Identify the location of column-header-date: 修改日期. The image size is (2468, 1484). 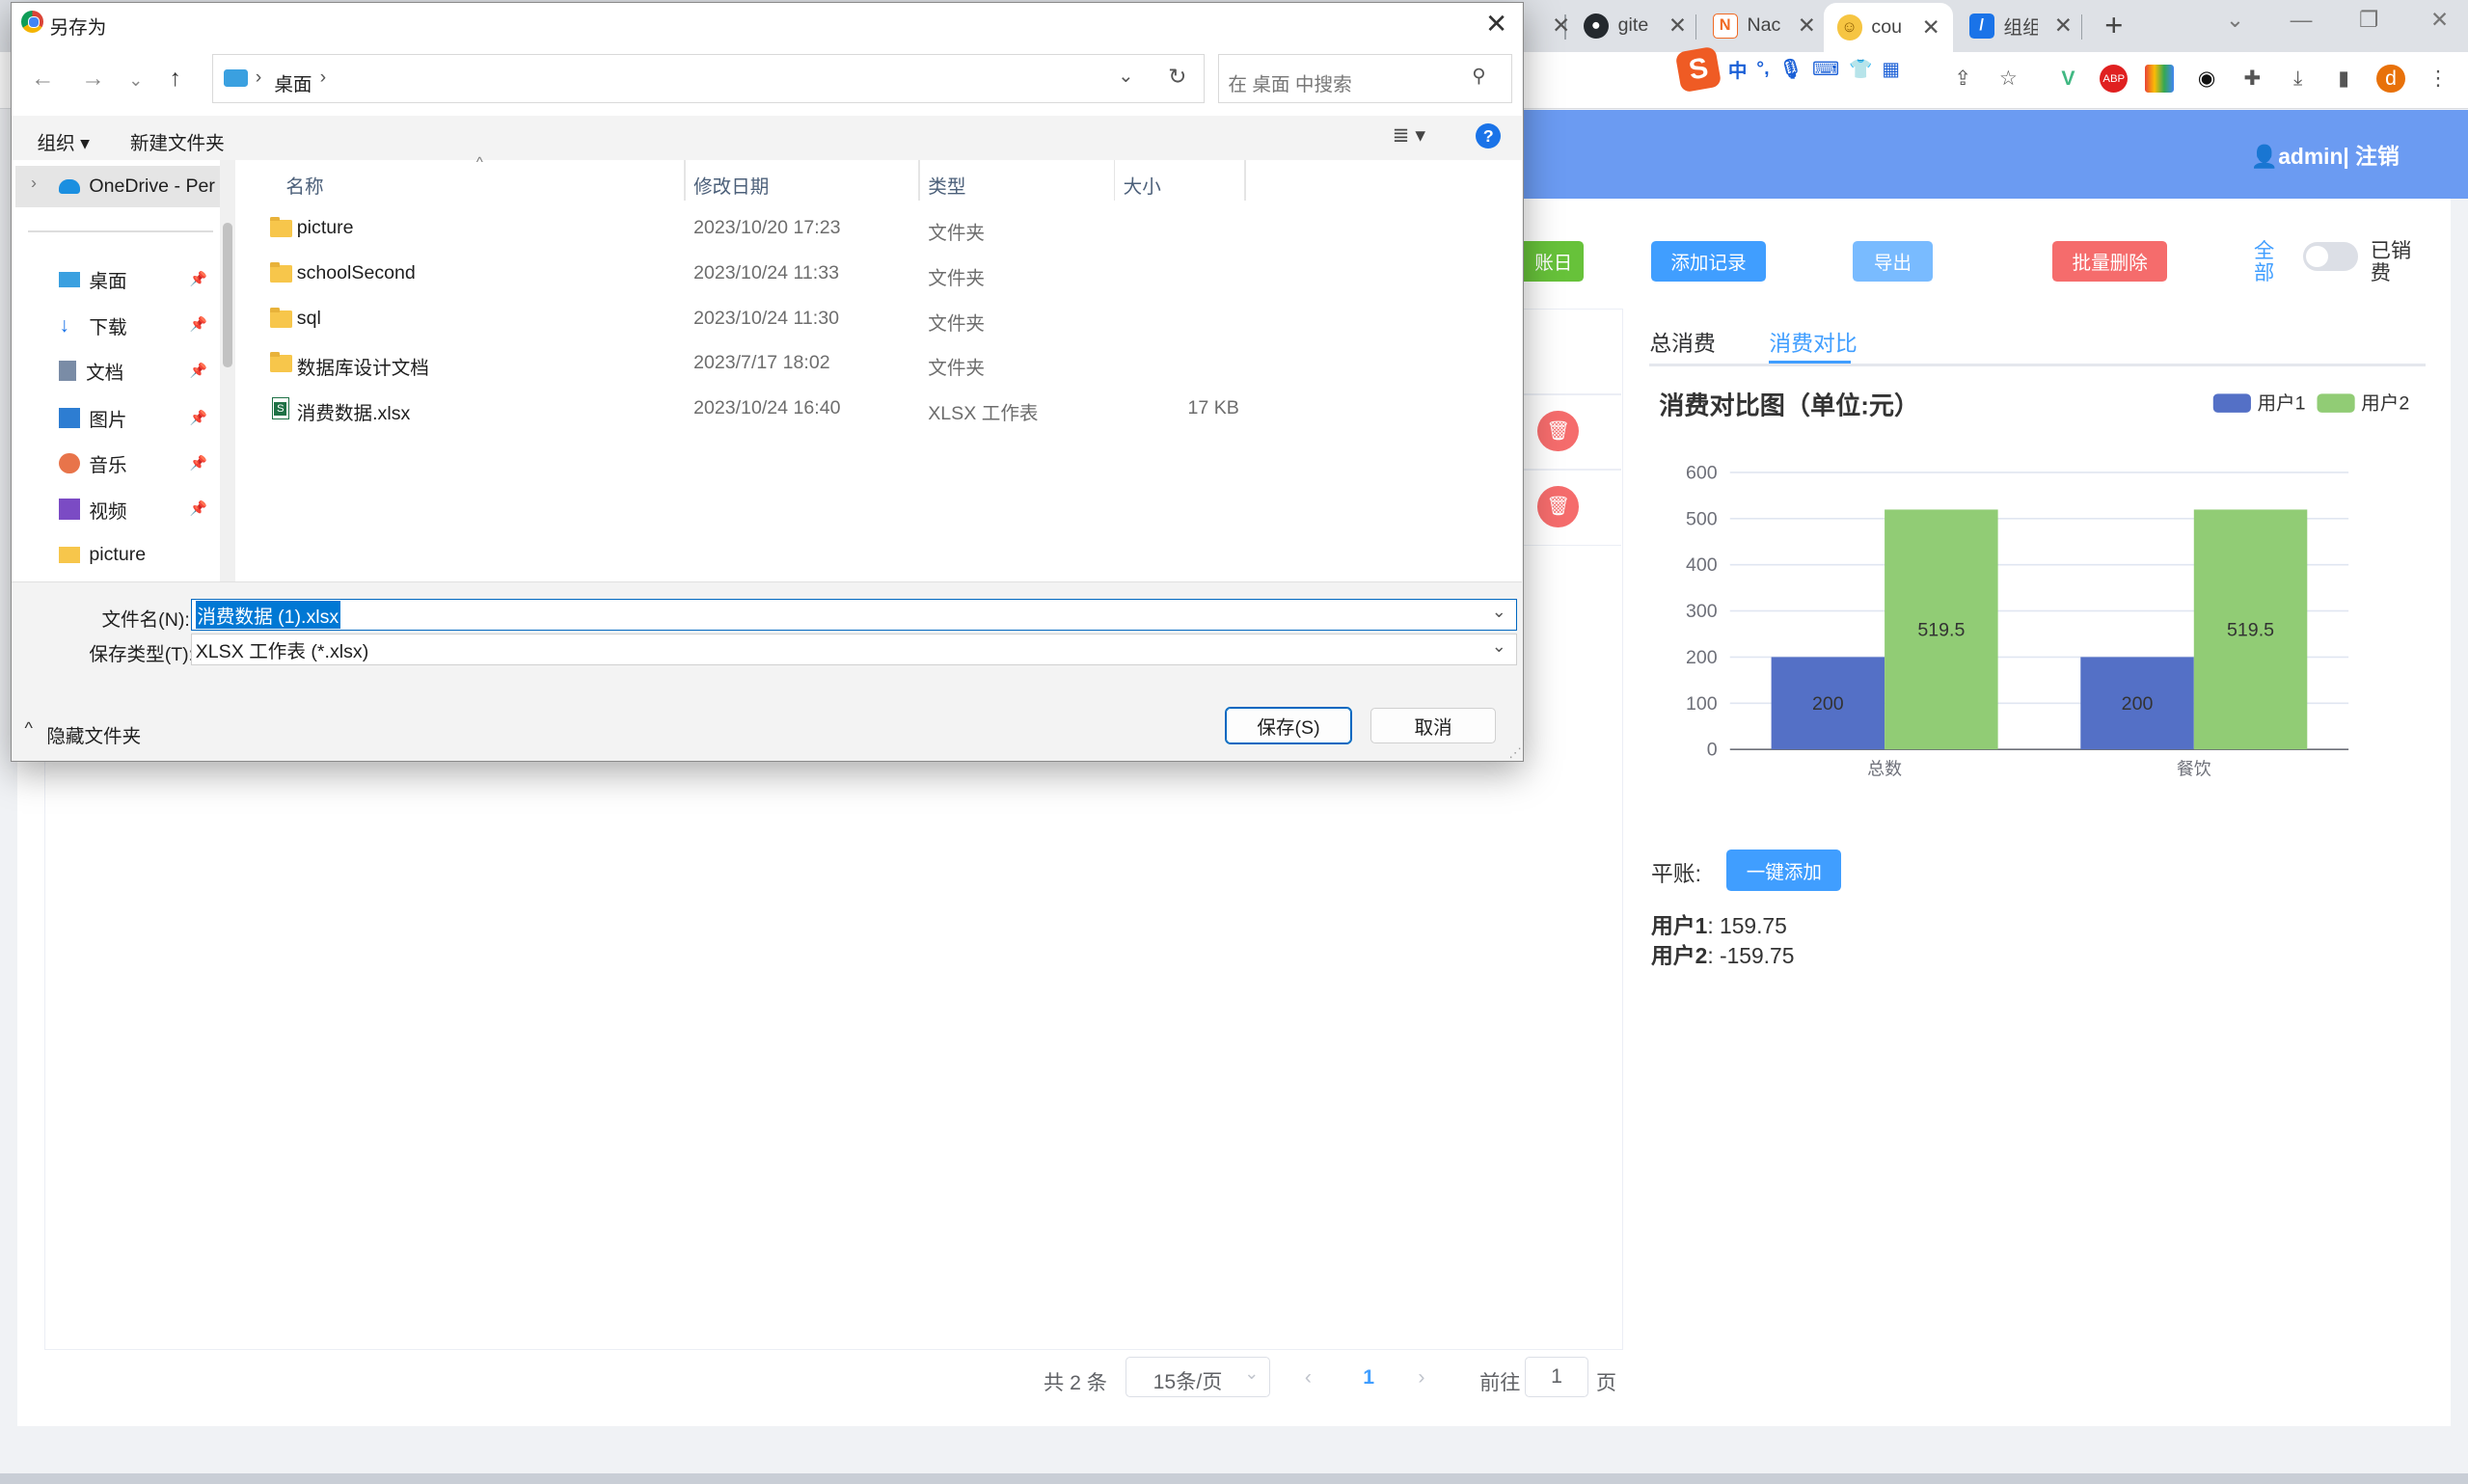
(731, 185).